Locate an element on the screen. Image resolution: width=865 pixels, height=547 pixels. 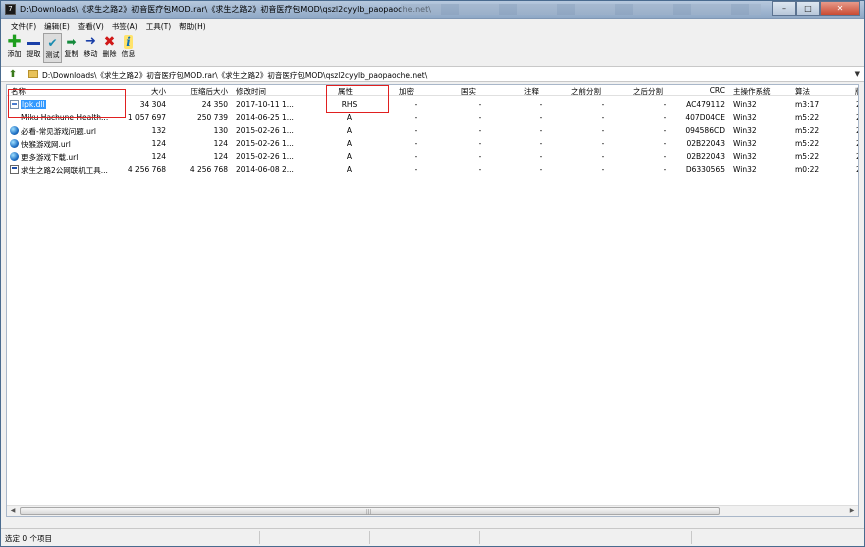
exe-file-icon is located at coordinates (14, 169).